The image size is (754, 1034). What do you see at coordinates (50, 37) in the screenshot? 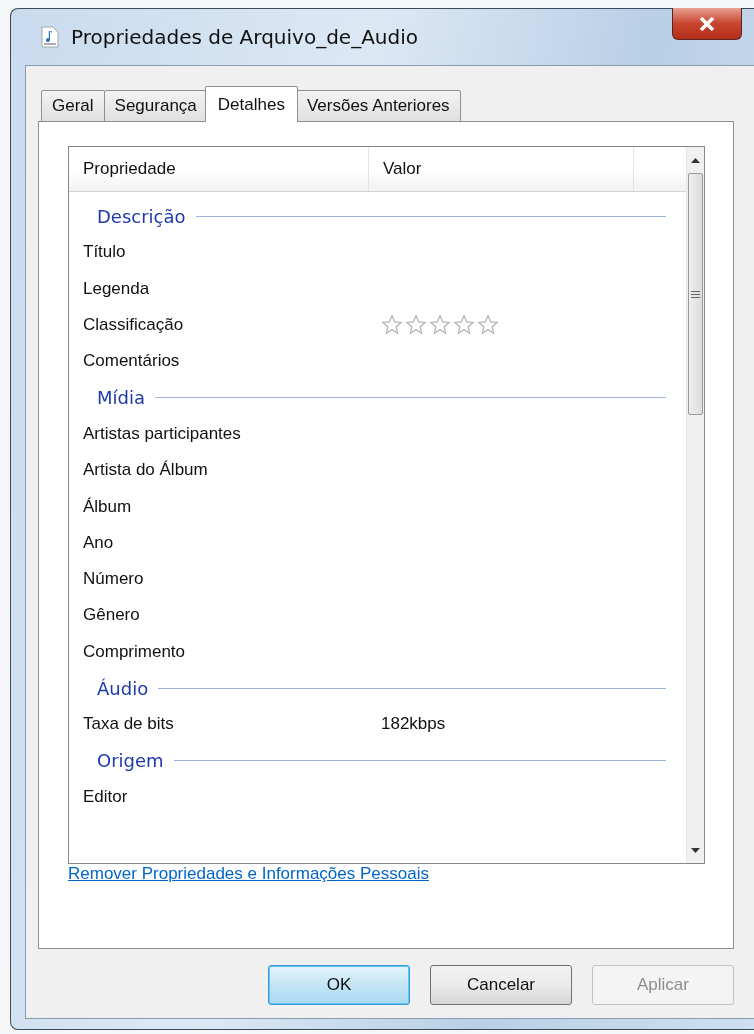
I see `audio-file-icon` at bounding box center [50, 37].